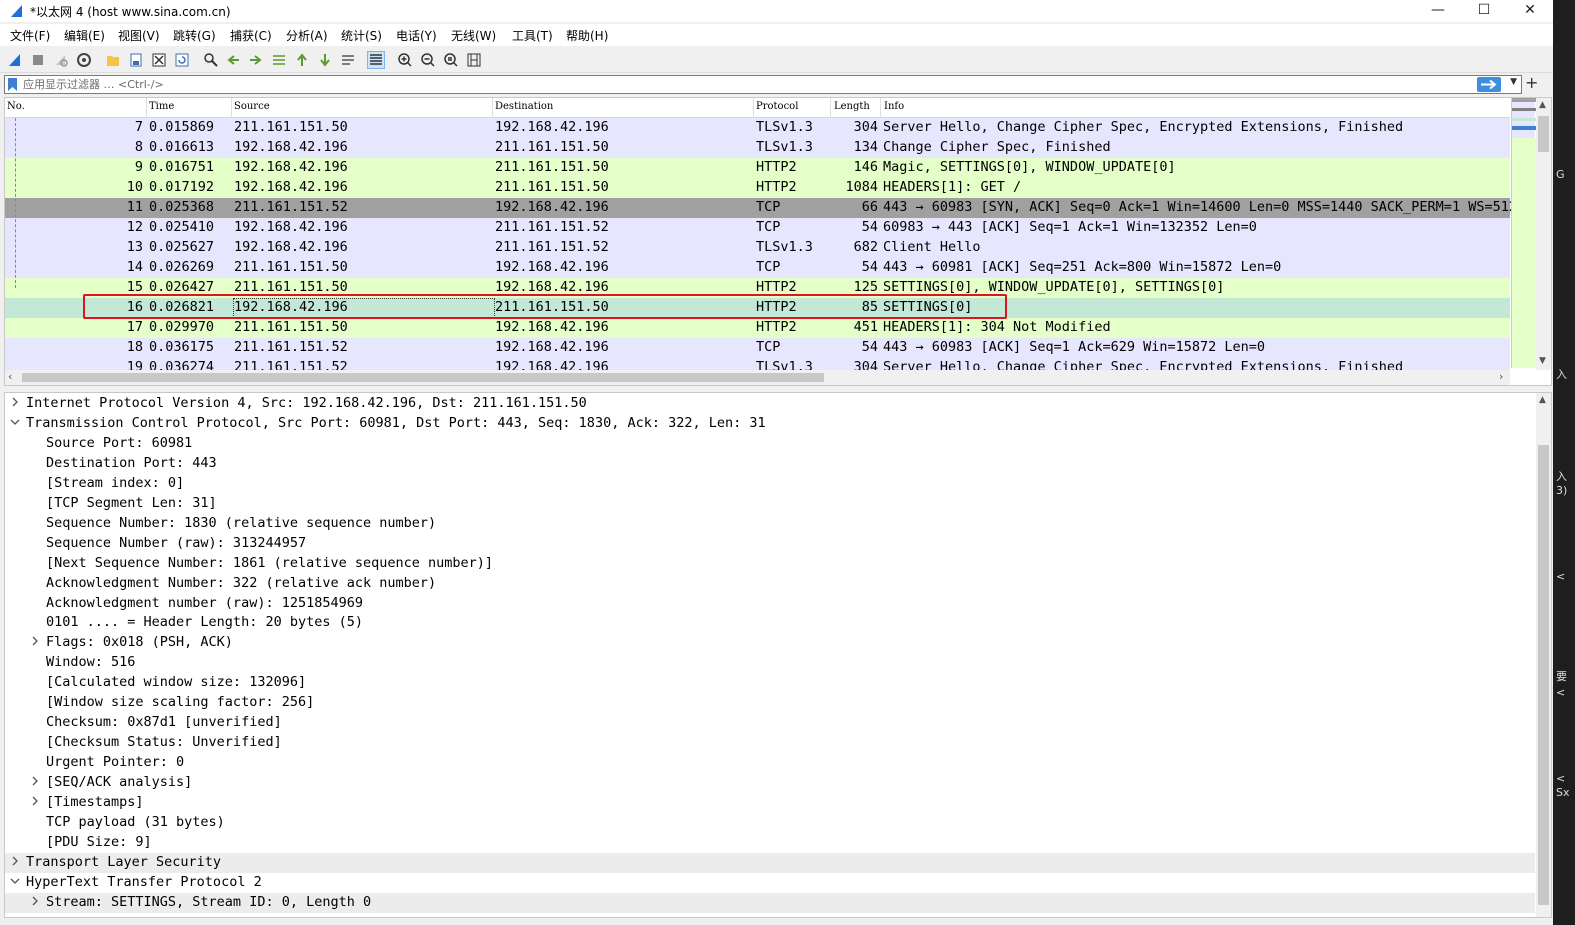 The height and width of the screenshot is (925, 1575). What do you see at coordinates (777, 106) in the screenshot?
I see `column-header-protocol: Protocol` at bounding box center [777, 106].